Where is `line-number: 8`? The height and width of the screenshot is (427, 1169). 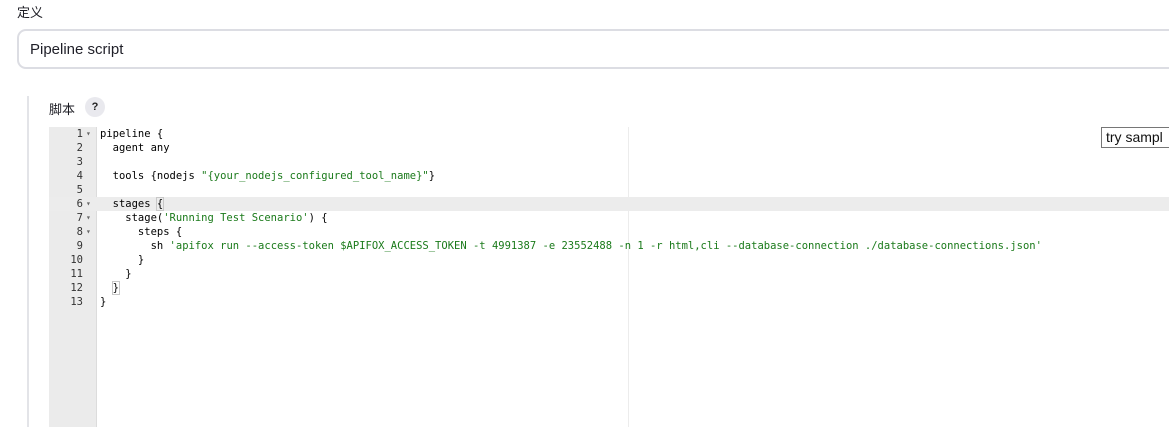 line-number: 8 is located at coordinates (79, 232).